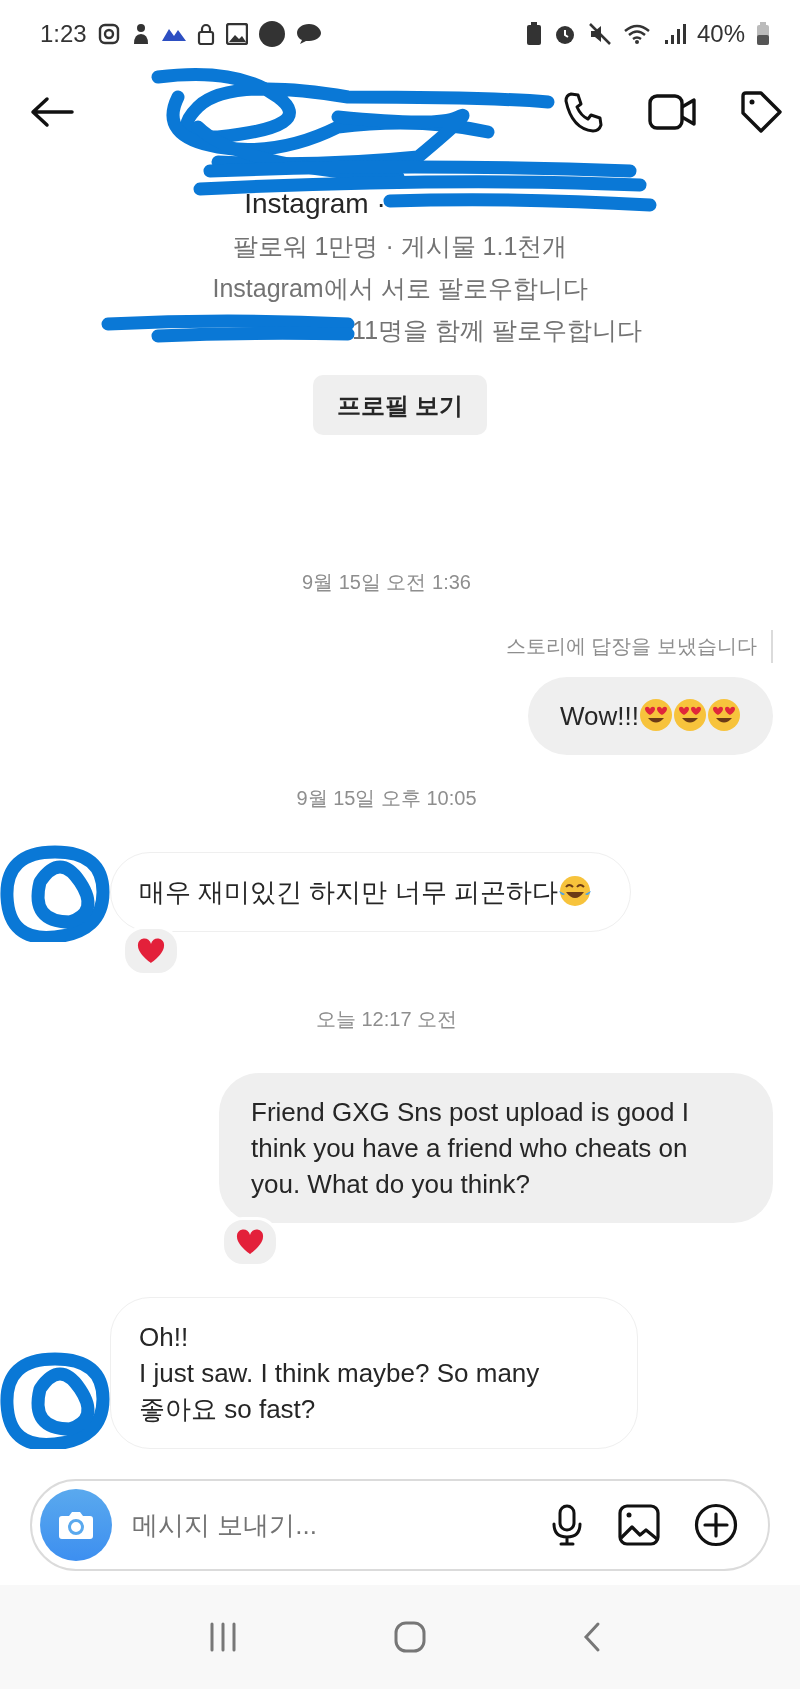 Image resolution: width=800 pixels, height=1689 pixels. I want to click on back-arrow-icon, so click(52, 112).